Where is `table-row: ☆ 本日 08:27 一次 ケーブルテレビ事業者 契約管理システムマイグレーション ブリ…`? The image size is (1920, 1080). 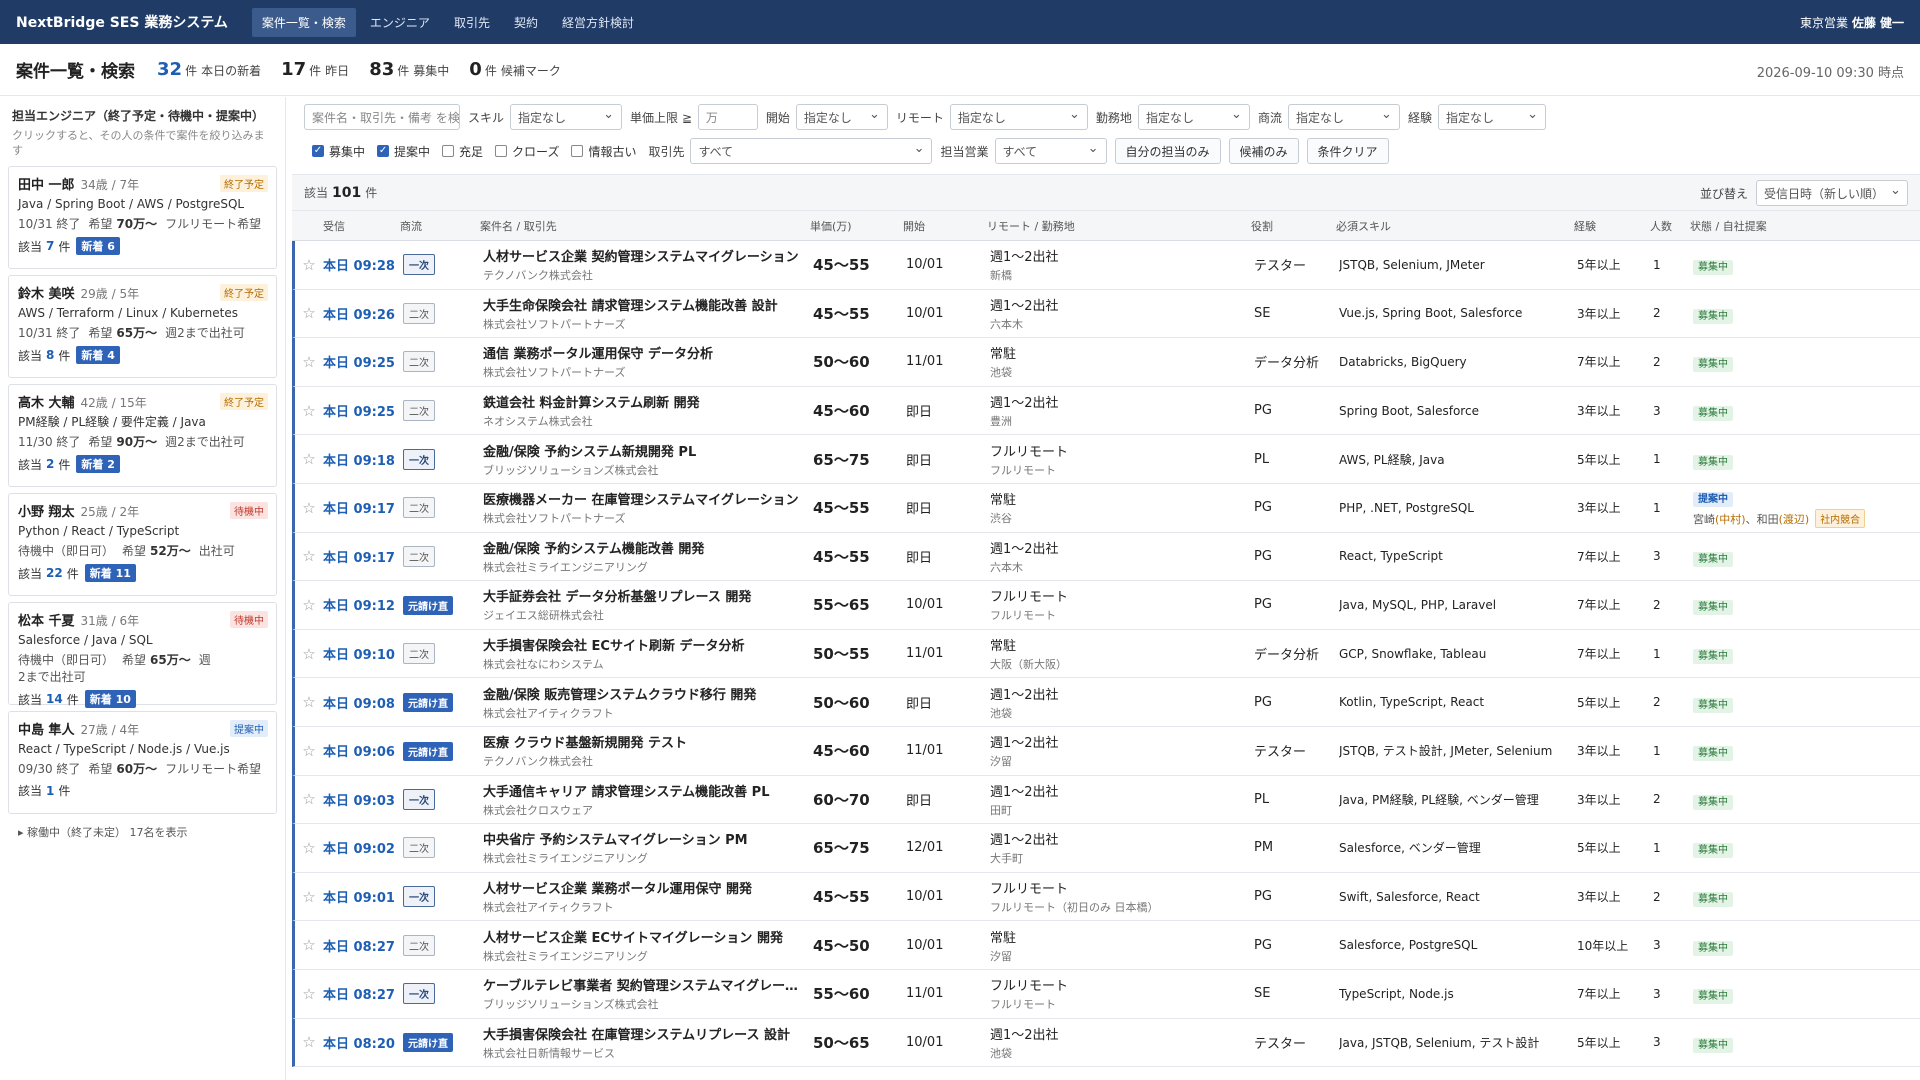 table-row: ☆ 本日 08:27 一次 ケーブルテレビ事業者 契約管理システムマイグレーション ブリ… is located at coordinates (1106, 994).